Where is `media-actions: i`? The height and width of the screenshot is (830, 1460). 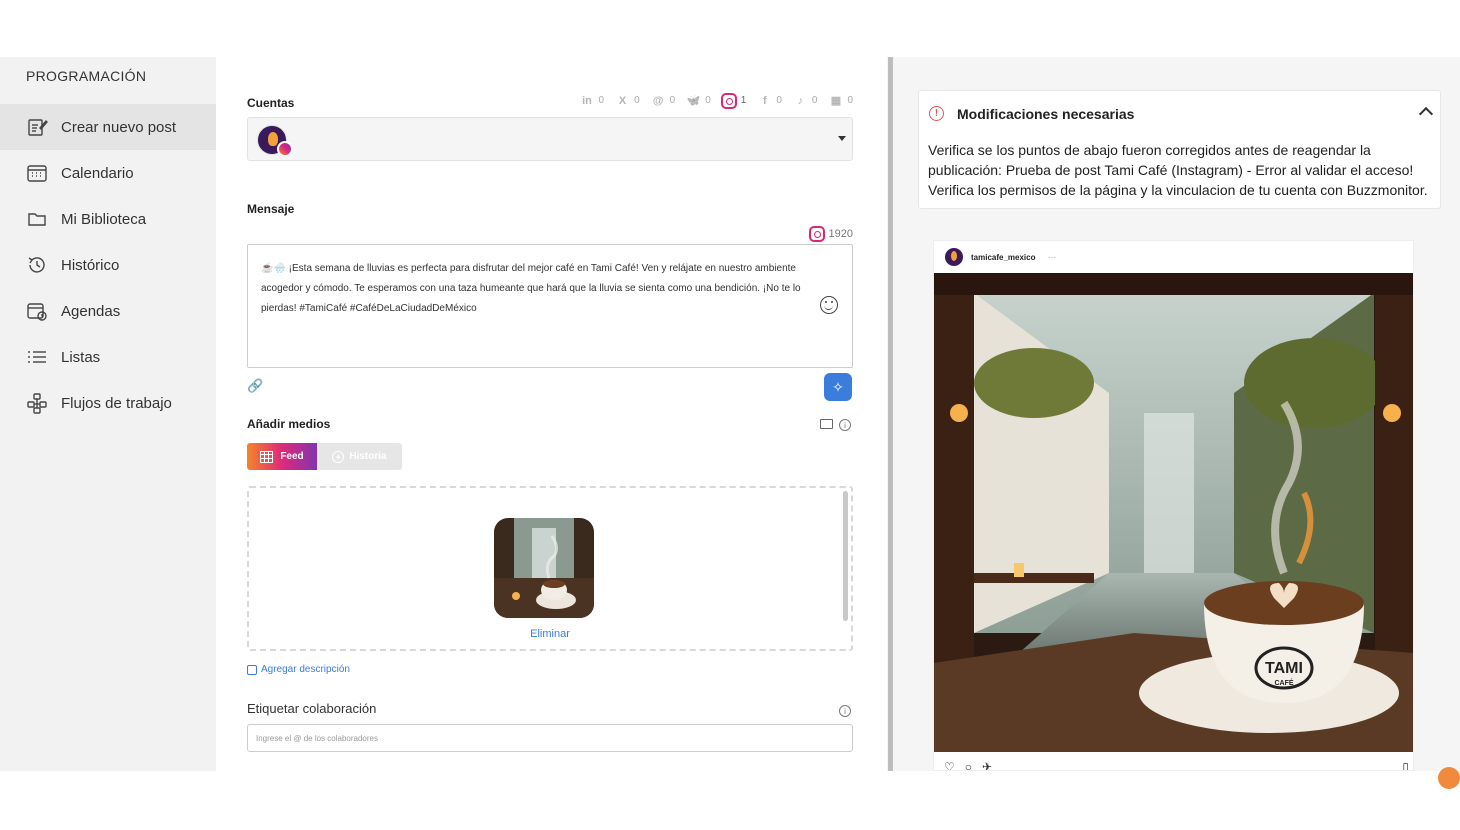 media-actions: i is located at coordinates (835, 424).